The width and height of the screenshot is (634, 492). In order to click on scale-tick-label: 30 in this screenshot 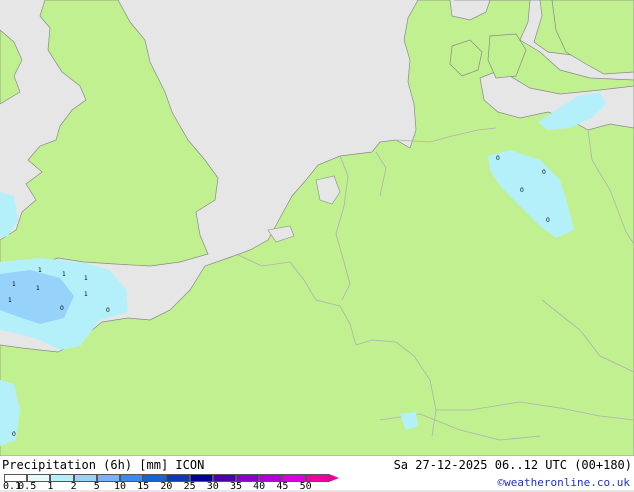, I will do `click(212, 486)`.